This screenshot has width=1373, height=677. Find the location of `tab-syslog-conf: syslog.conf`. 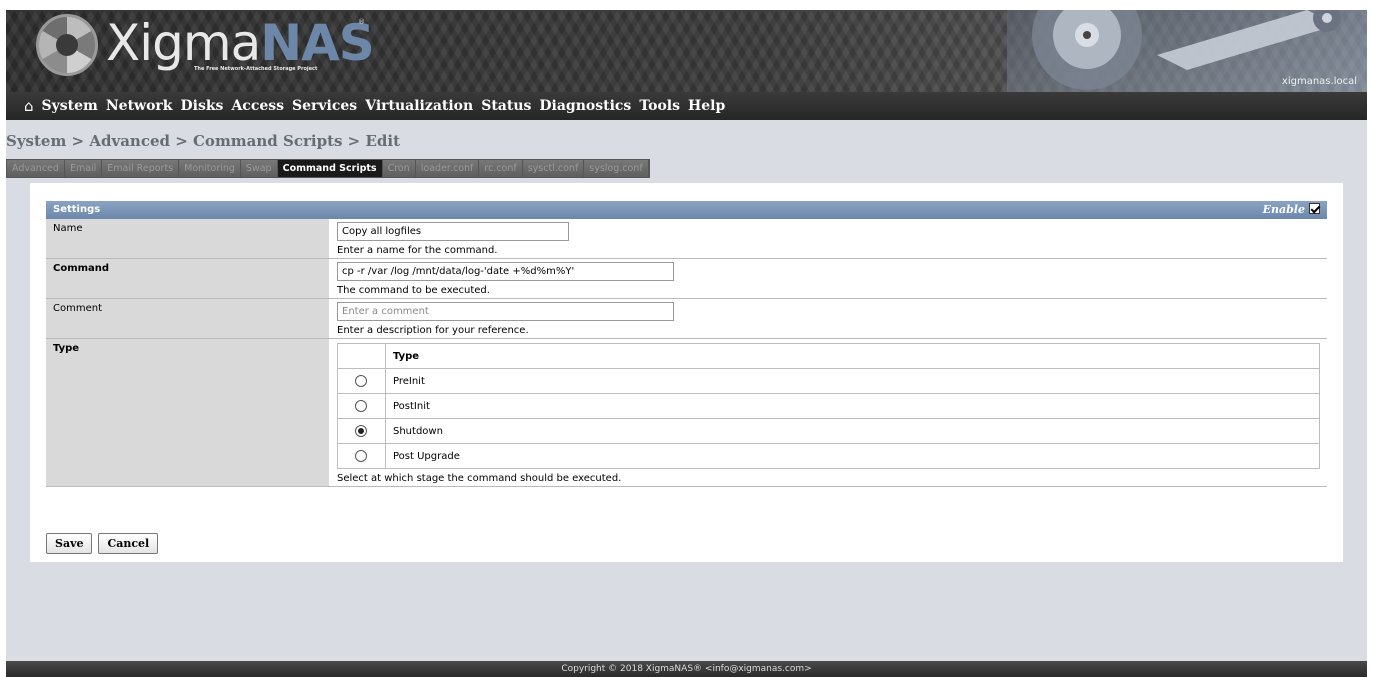

tab-syslog-conf: syslog.conf is located at coordinates (616, 168).